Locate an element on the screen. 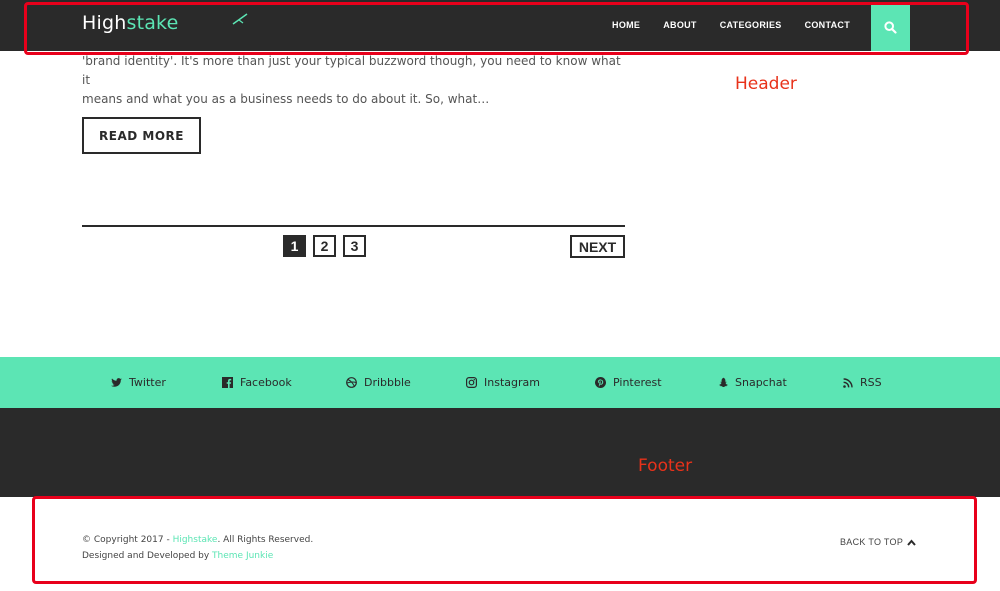 This screenshot has width=1000, height=591. social-rss: RSS is located at coordinates (862, 382).